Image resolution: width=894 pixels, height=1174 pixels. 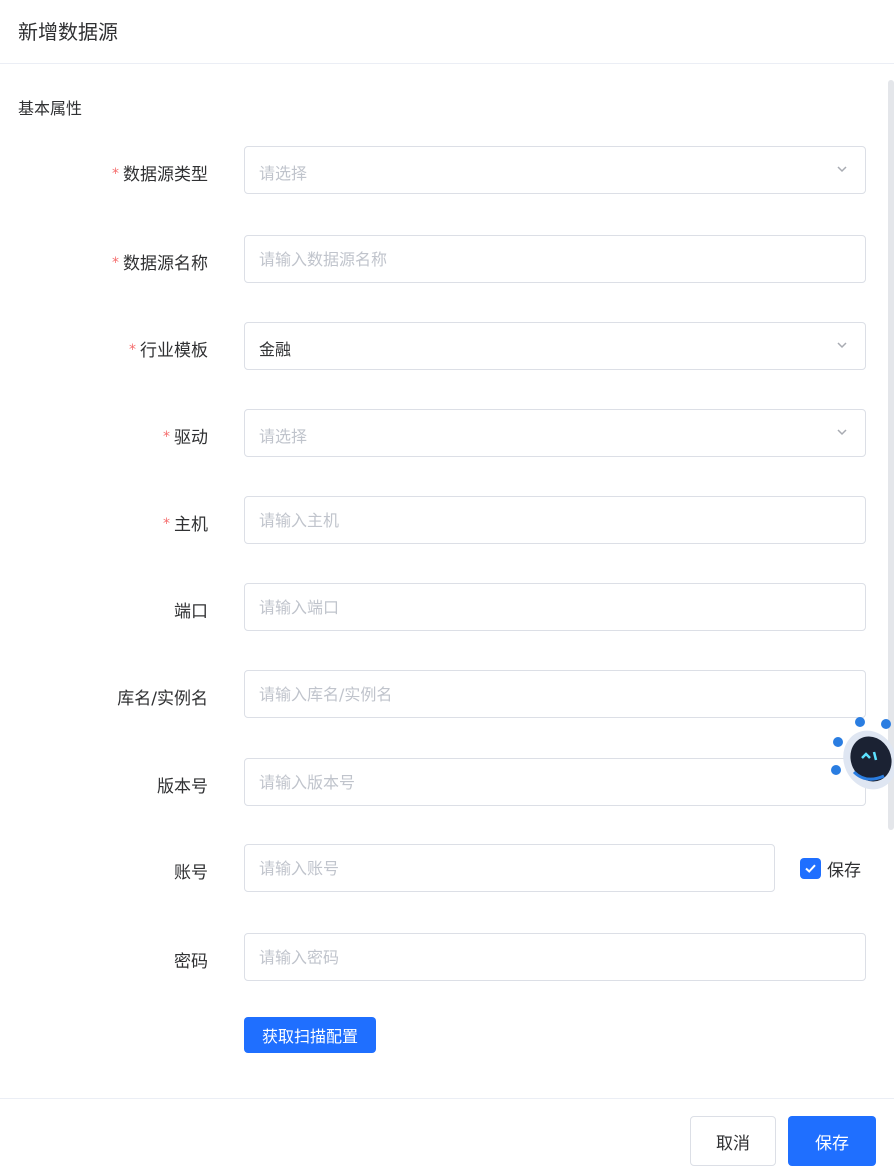 I want to click on password-field, so click(x=555, y=957).